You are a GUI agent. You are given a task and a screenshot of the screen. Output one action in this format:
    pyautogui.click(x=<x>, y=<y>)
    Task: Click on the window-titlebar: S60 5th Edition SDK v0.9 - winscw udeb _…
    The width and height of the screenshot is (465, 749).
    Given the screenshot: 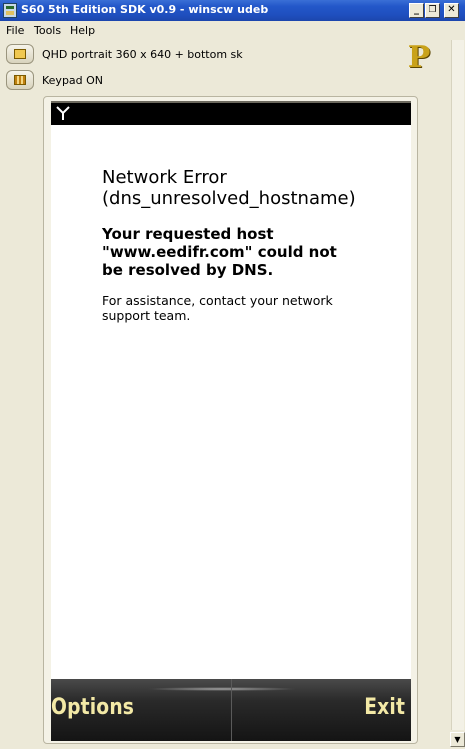 What is the action you would take?
    pyautogui.click(x=232, y=10)
    